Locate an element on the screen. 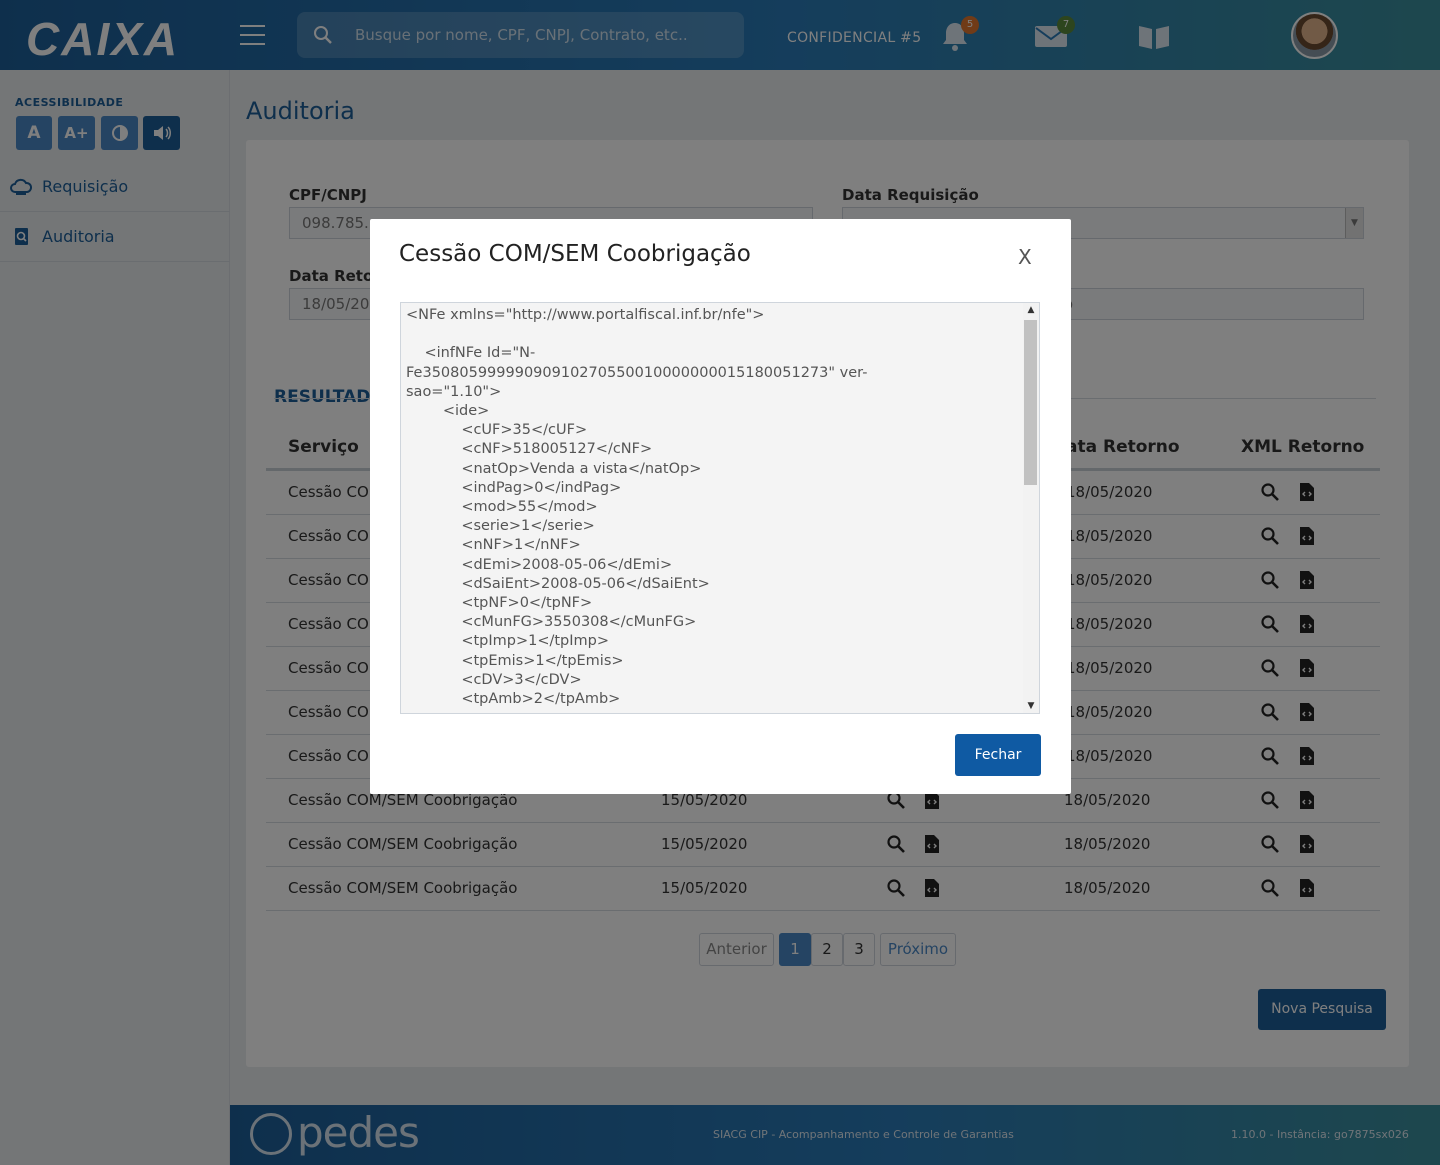 The height and width of the screenshot is (1165, 1440). scroll-up-icon: ▲ is located at coordinates (1031, 310).